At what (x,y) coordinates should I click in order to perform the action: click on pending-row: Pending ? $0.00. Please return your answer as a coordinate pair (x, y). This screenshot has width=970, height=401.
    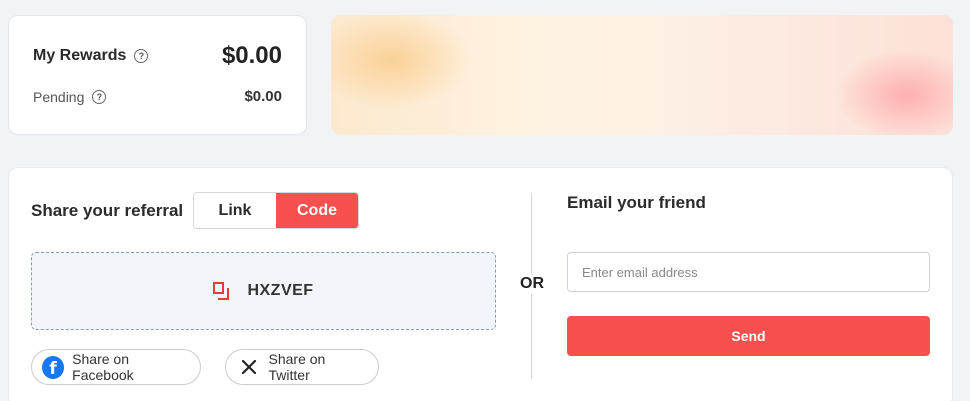
    Looking at the image, I should click on (157, 96).